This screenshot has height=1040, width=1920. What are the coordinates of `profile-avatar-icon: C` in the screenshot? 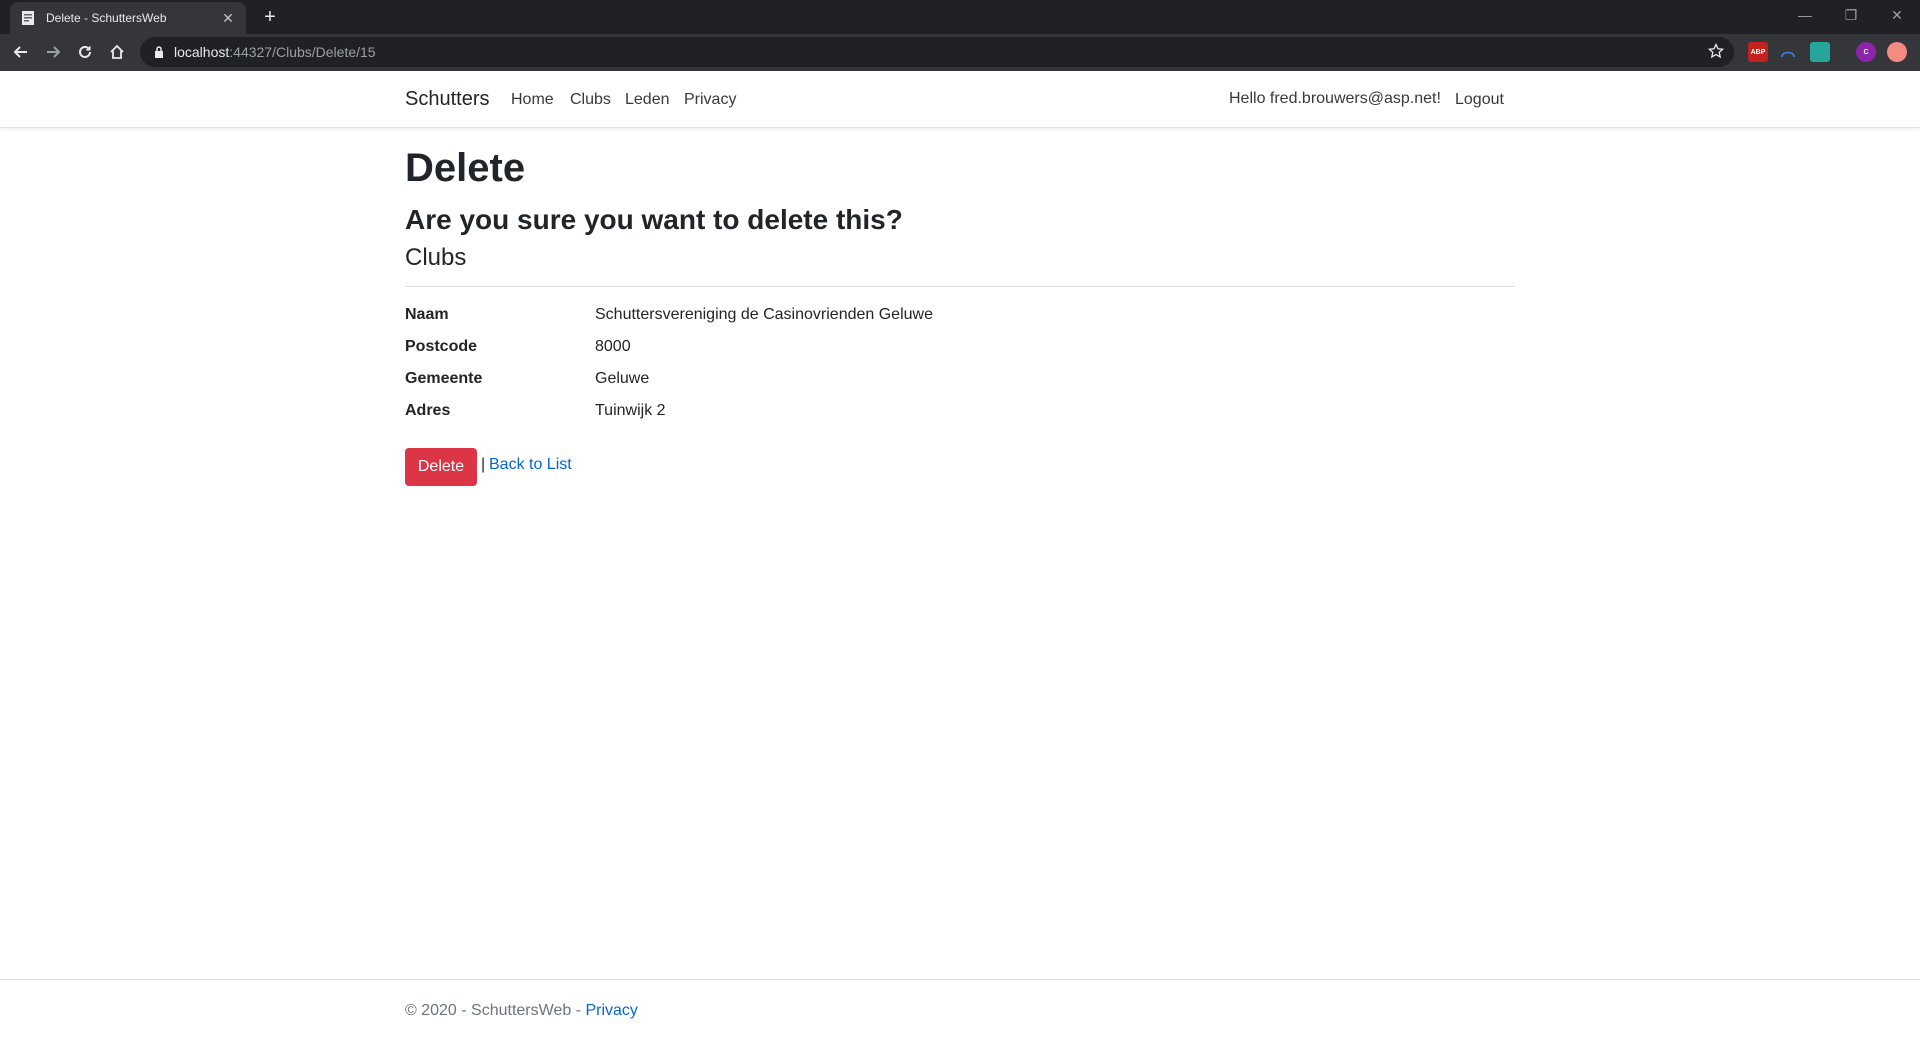 It's located at (1866, 52).